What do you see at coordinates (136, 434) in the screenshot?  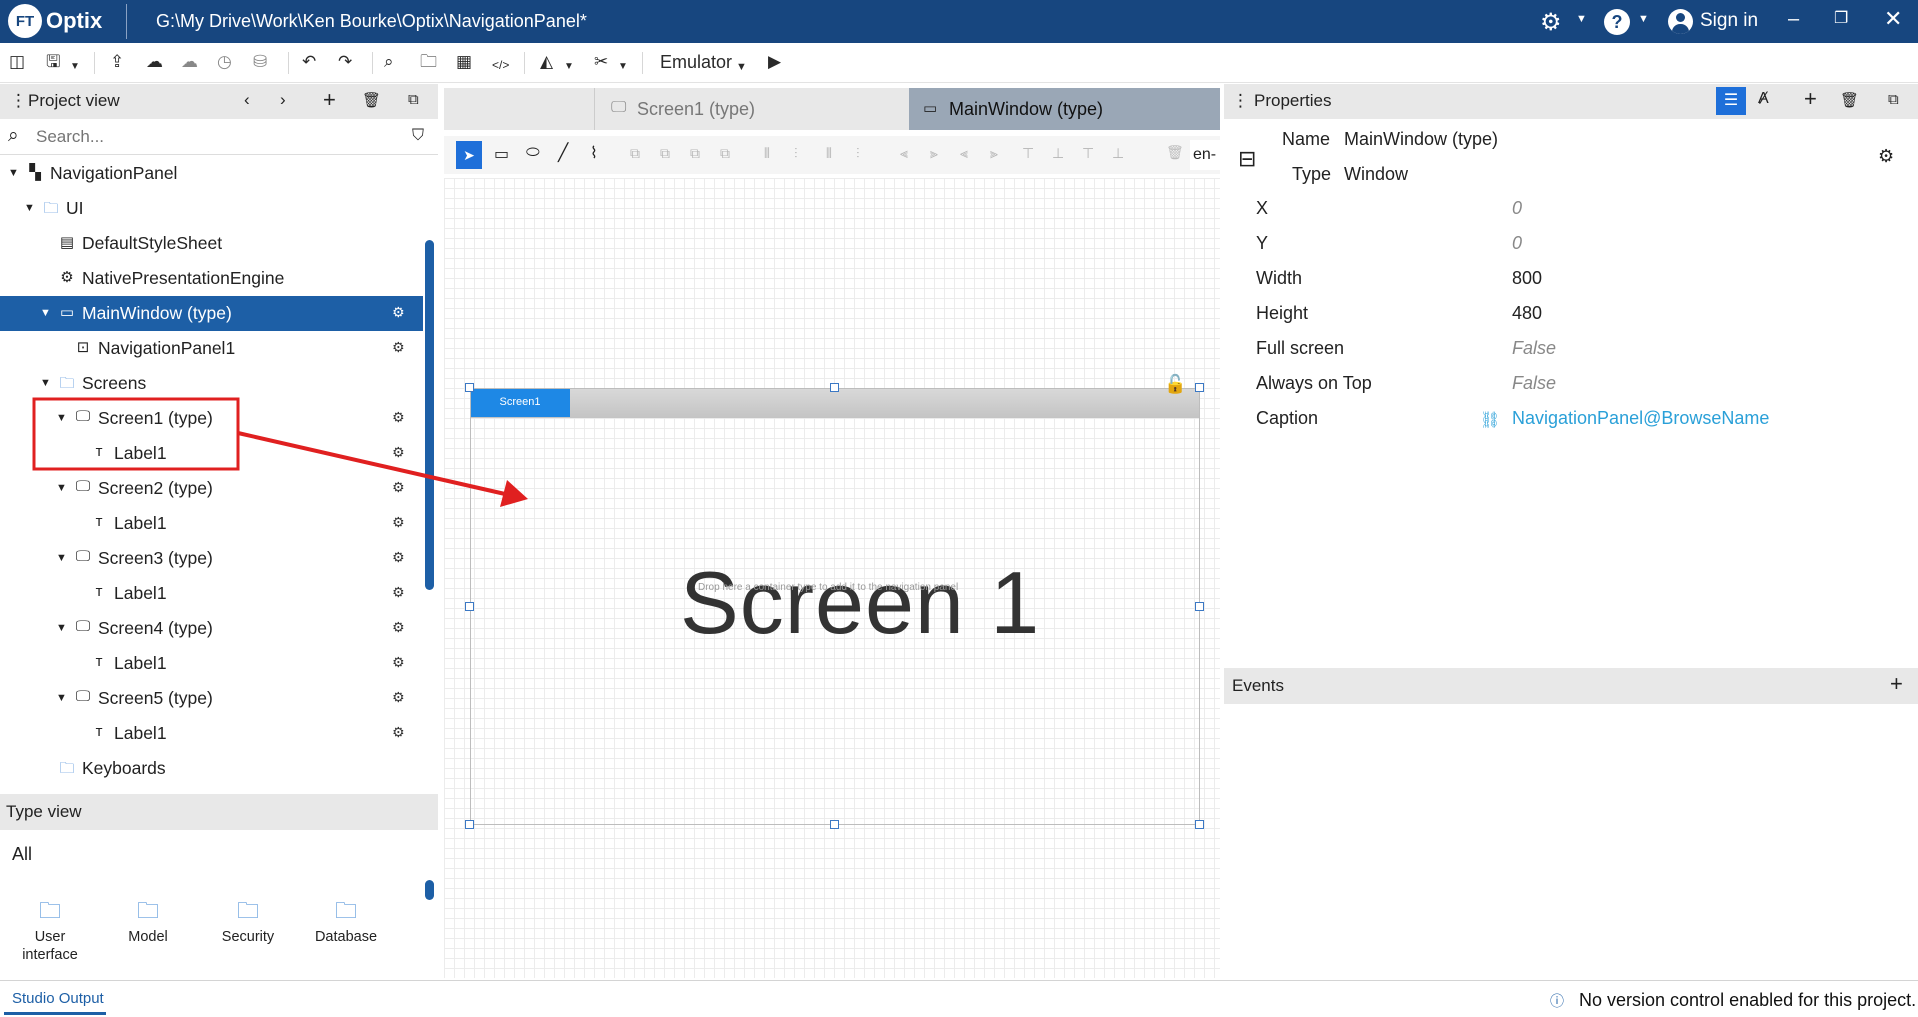 I see `highlight-box` at bounding box center [136, 434].